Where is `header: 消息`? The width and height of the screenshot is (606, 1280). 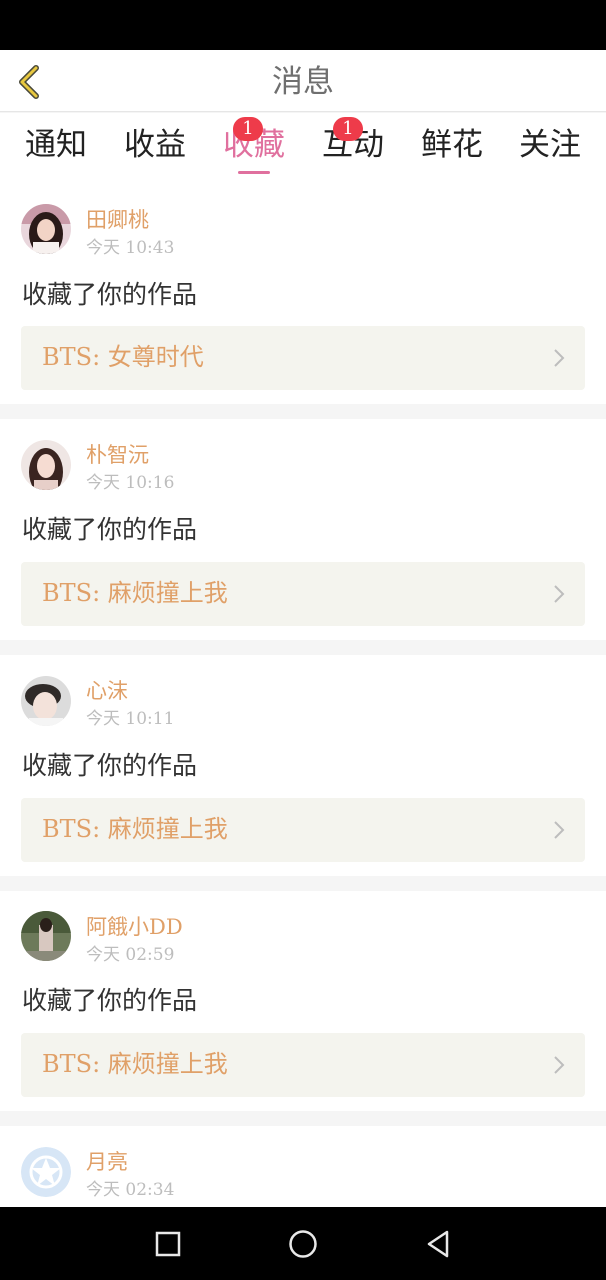 header: 消息 is located at coordinates (303, 81).